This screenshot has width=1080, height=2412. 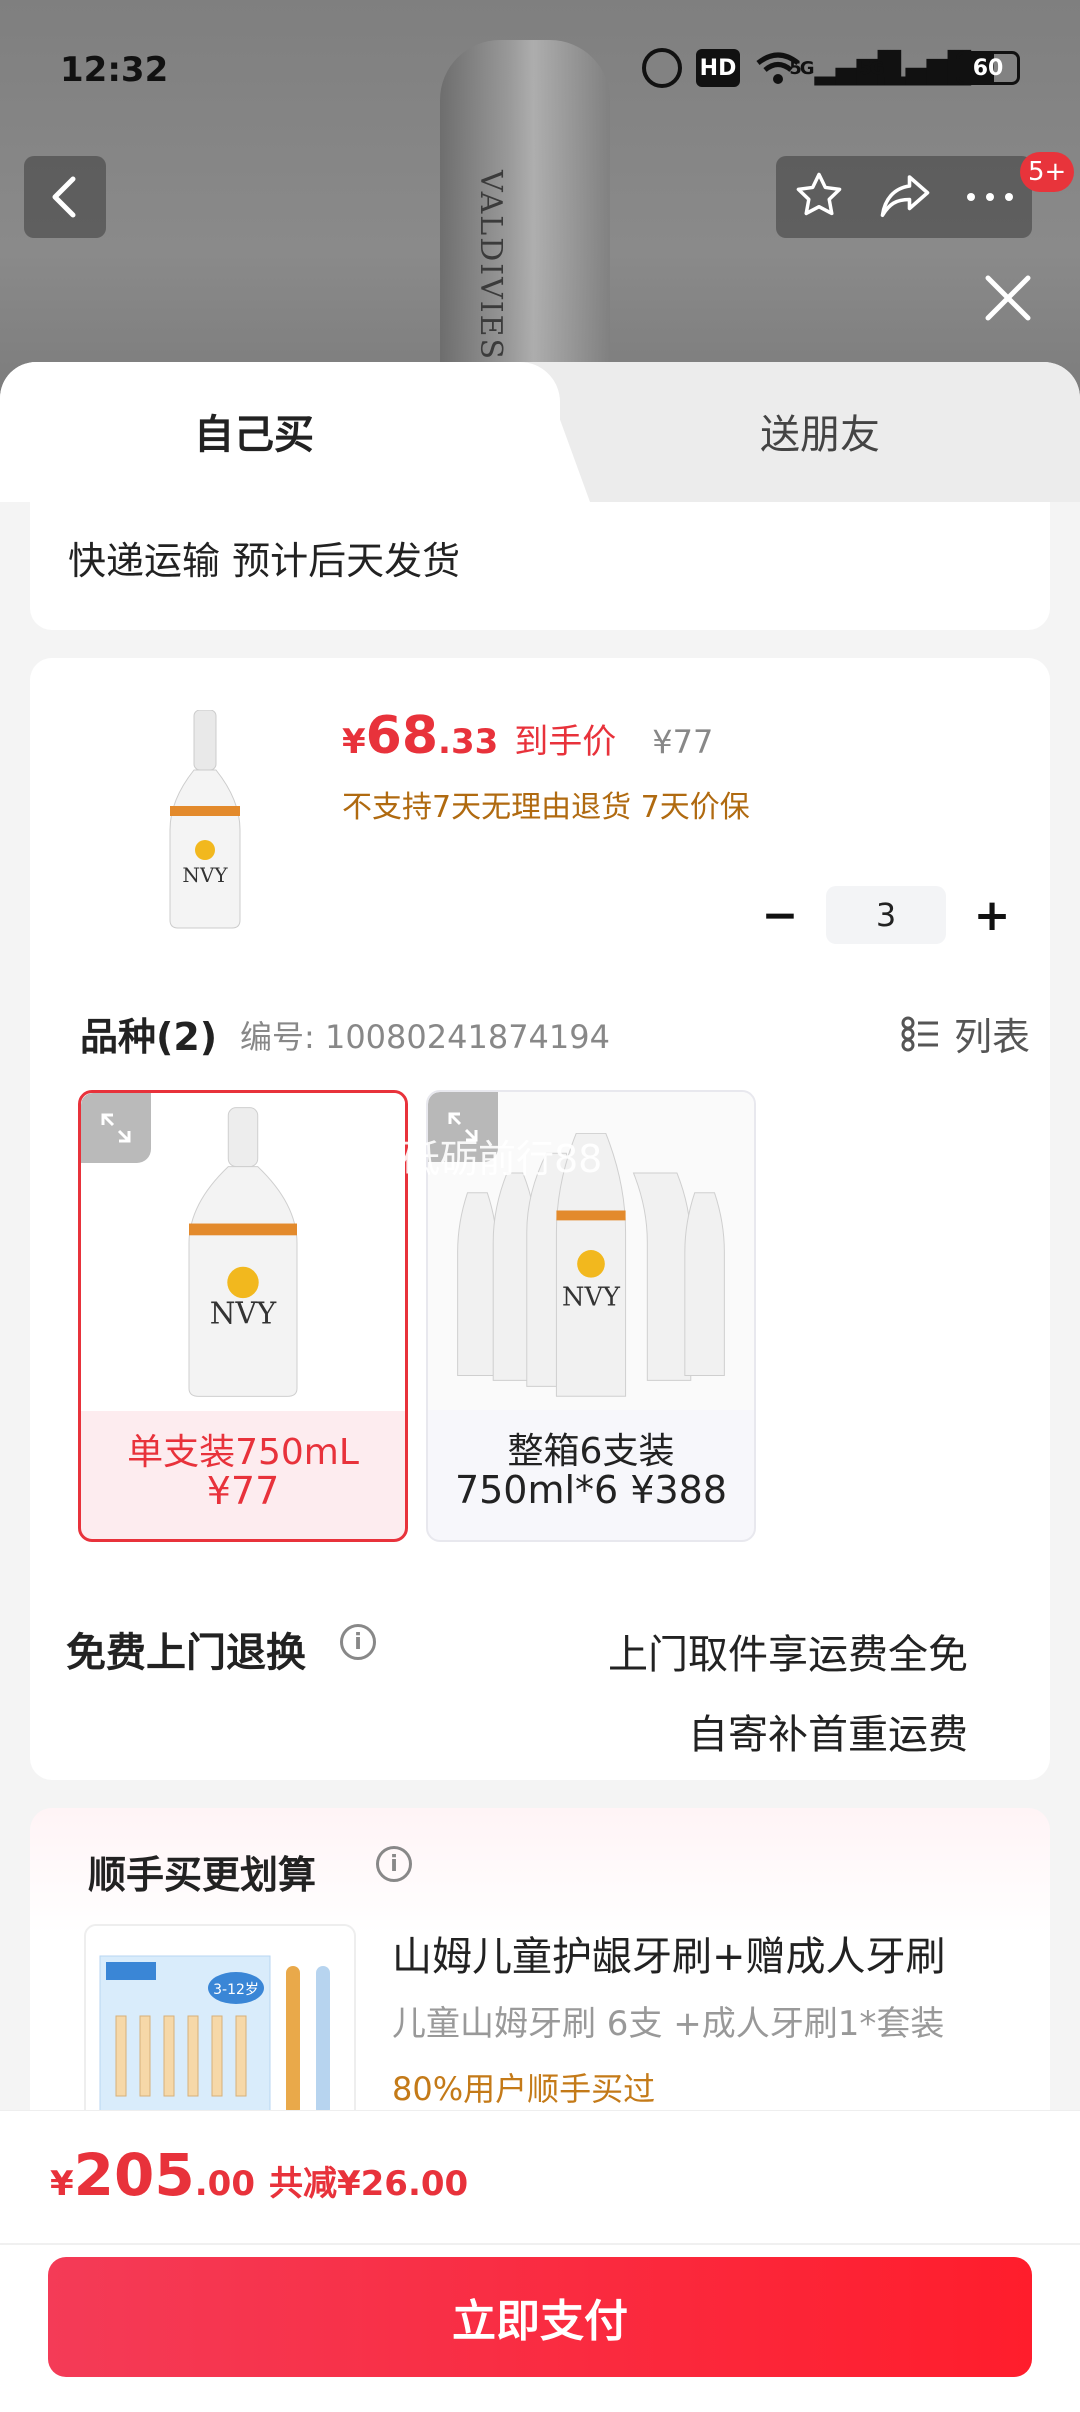 What do you see at coordinates (149, 1037) in the screenshot?
I see `variant-title: 品种(2)` at bounding box center [149, 1037].